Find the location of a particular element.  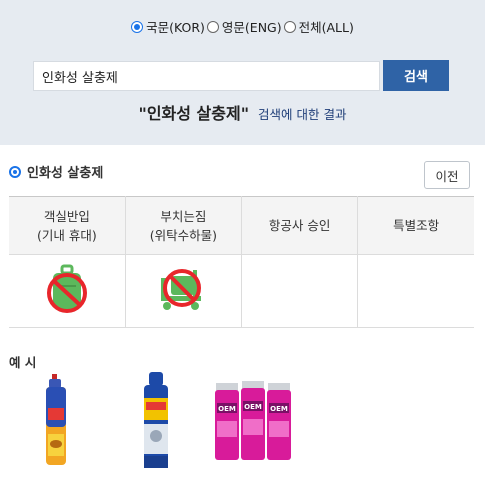

header-airline-approval-label: 항공사 승인 is located at coordinates (299, 225).